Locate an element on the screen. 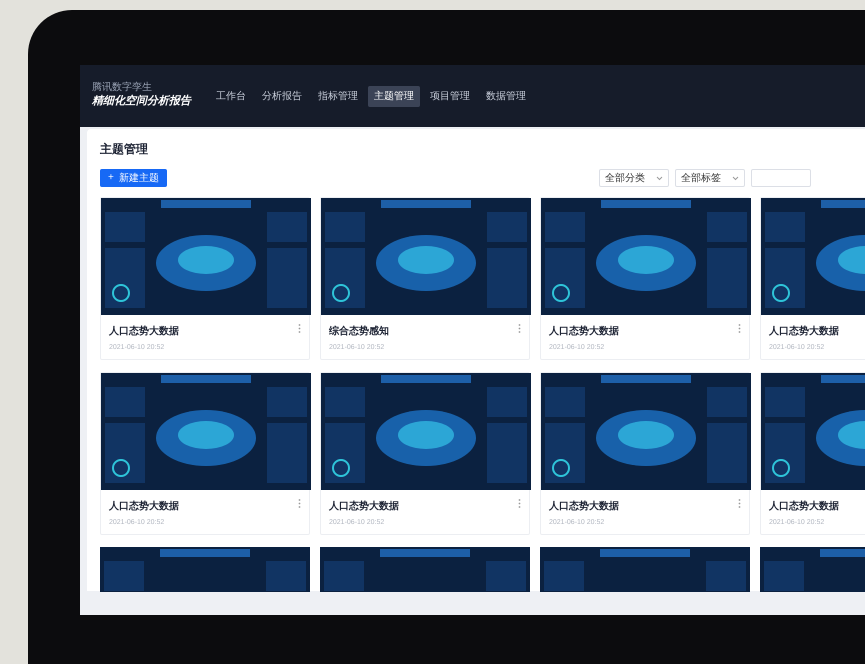 The width and height of the screenshot is (865, 664). brand-title: 精细化空间分析报告 is located at coordinates (142, 102).